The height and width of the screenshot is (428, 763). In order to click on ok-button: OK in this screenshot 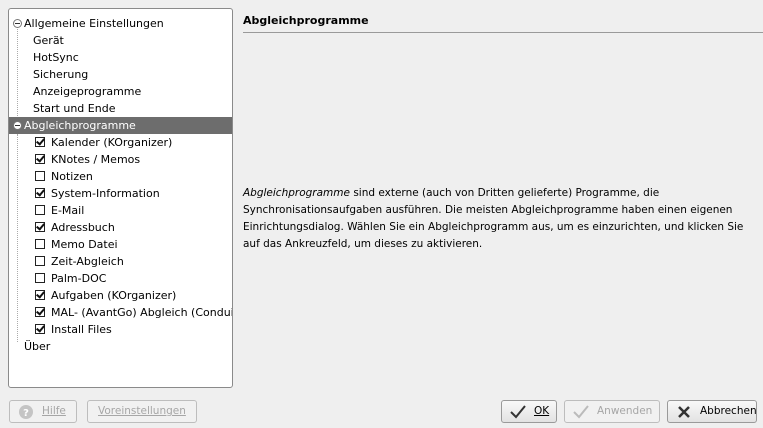, I will do `click(529, 411)`.